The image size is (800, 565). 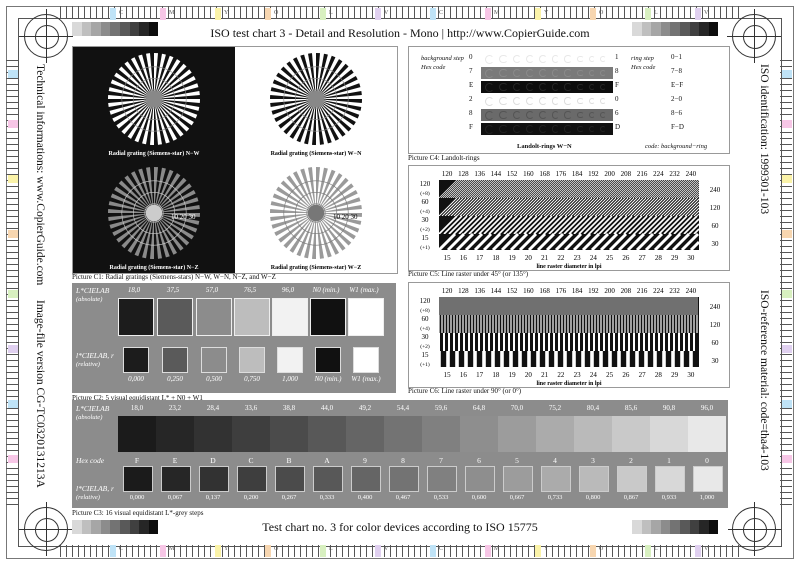 I want to click on c3-hex-label: Hex code, so click(x=90, y=460).